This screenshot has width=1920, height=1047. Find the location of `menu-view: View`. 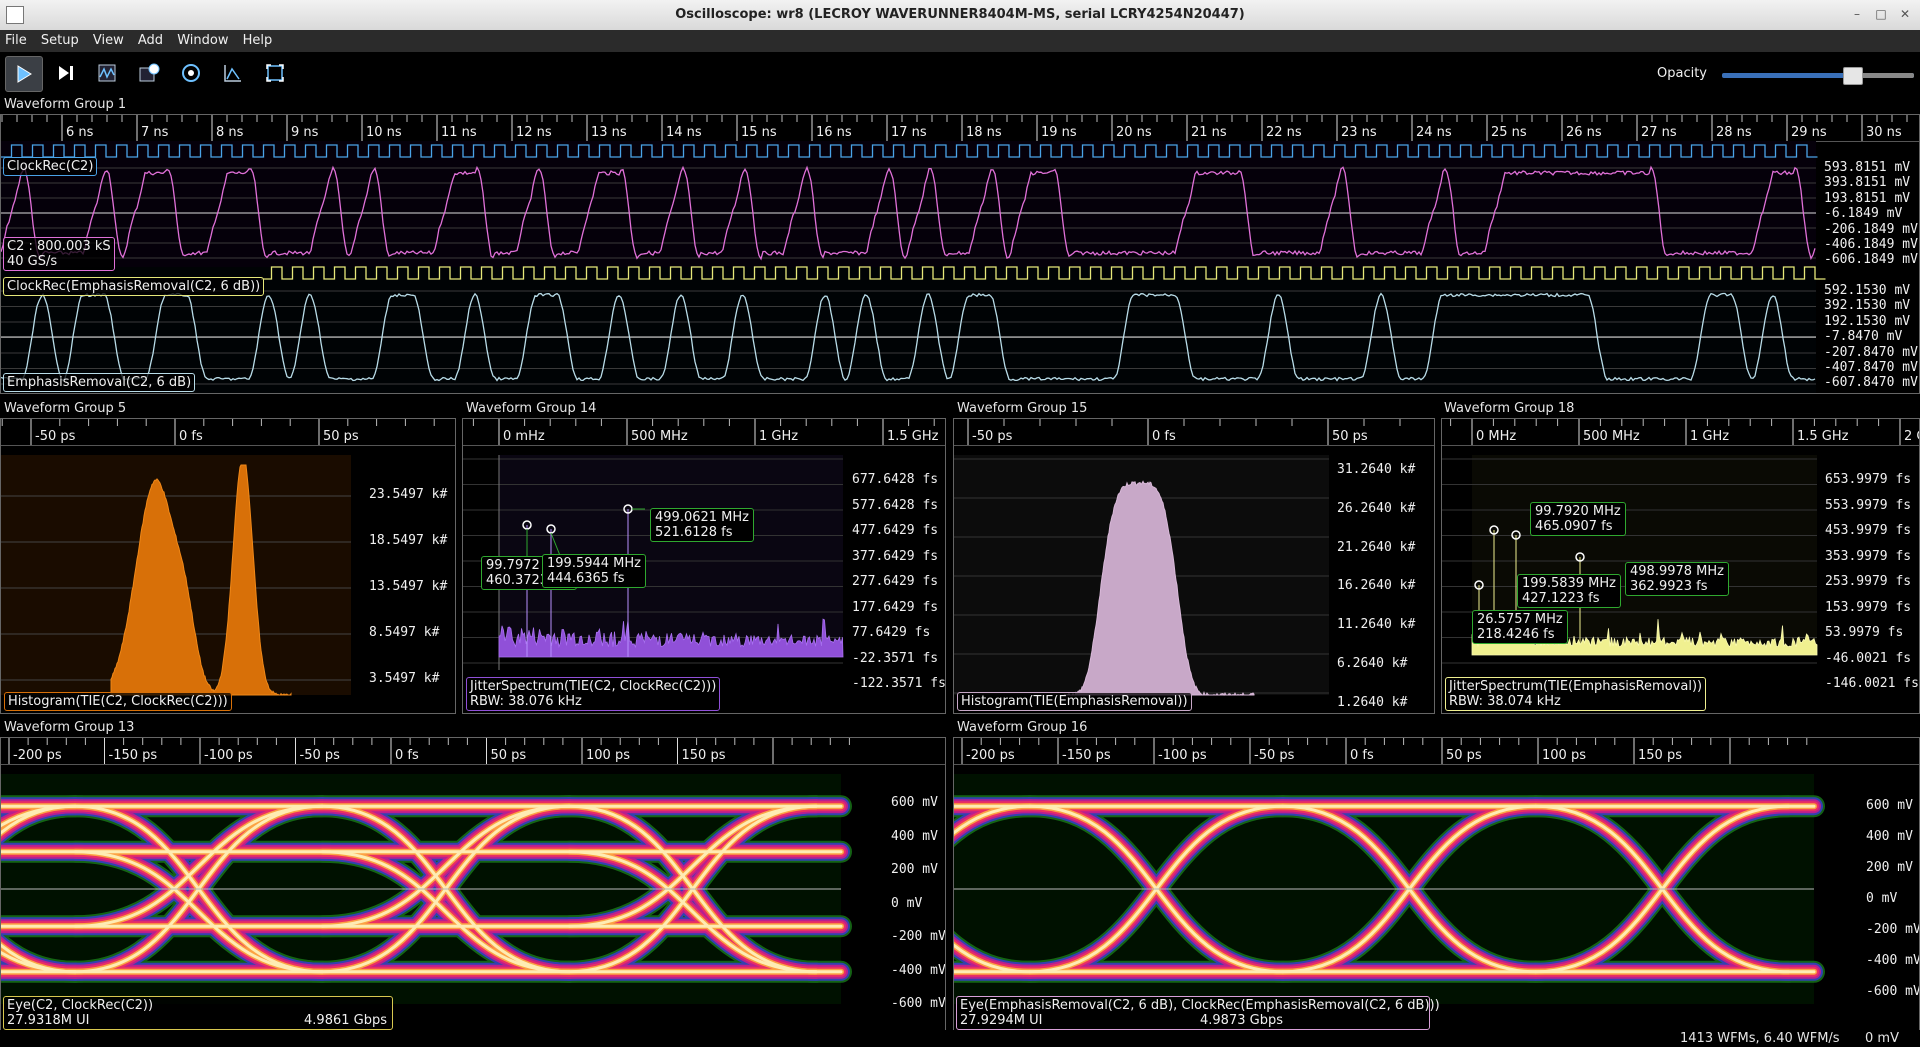

menu-view: View is located at coordinates (108, 40).